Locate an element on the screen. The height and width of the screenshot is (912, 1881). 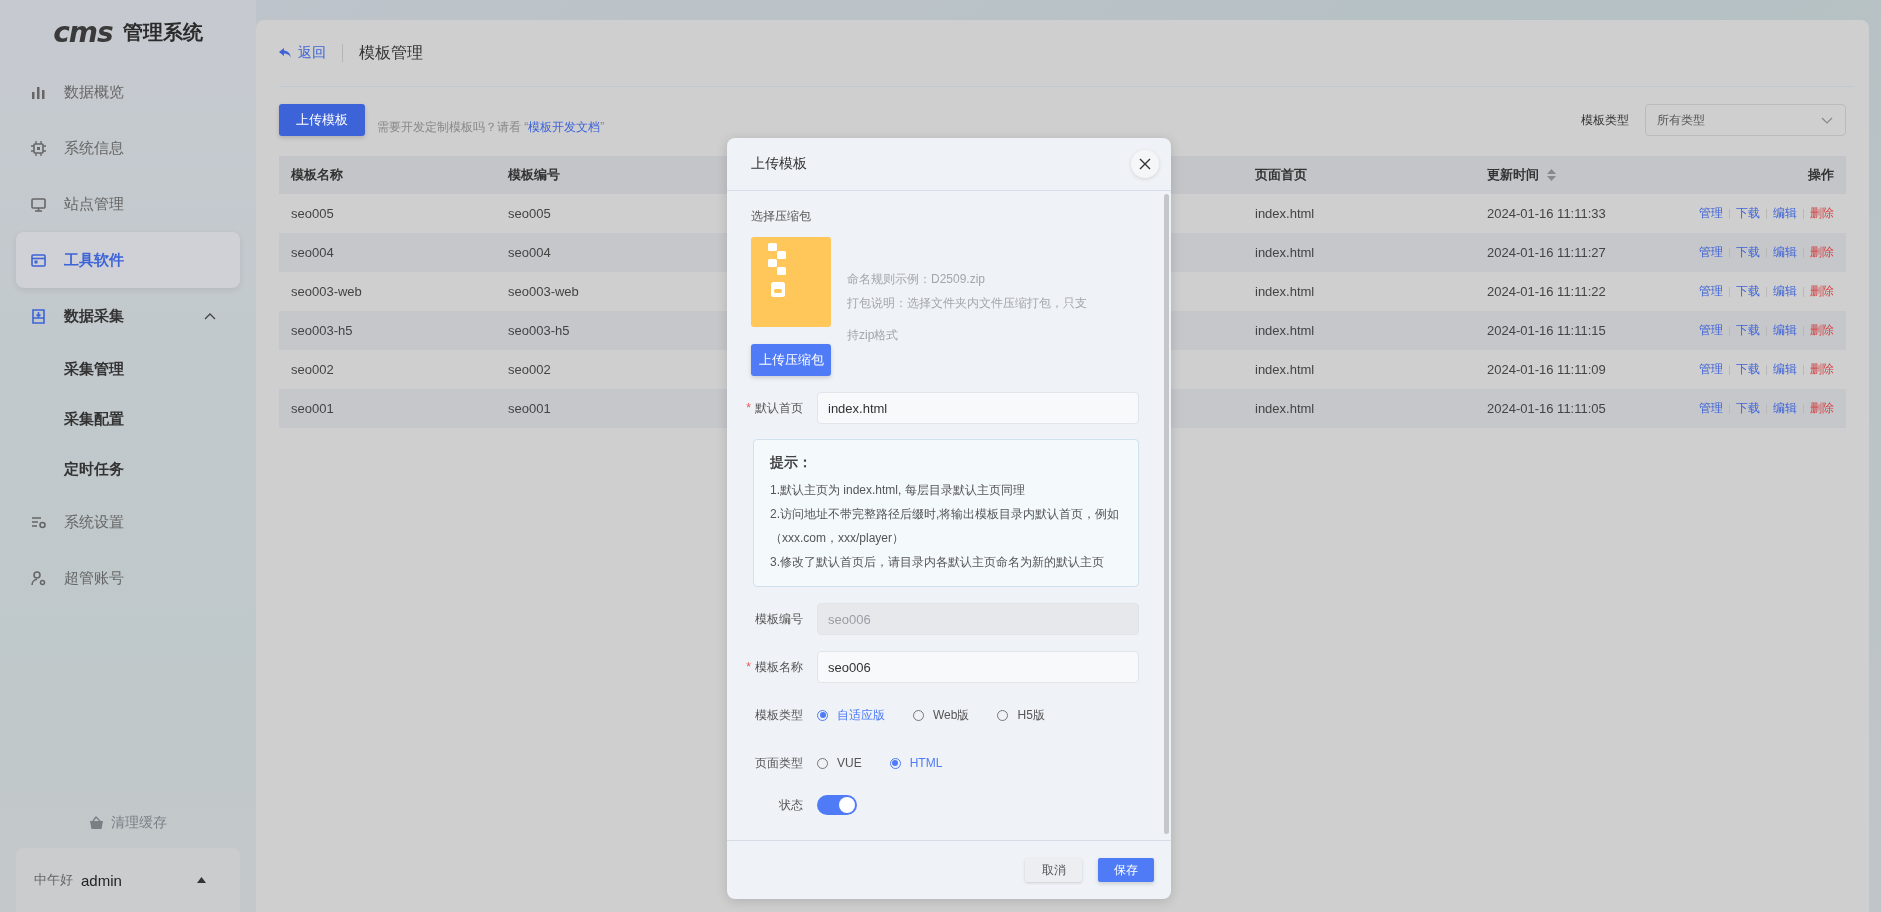
chevron-up-icon is located at coordinates (210, 316).